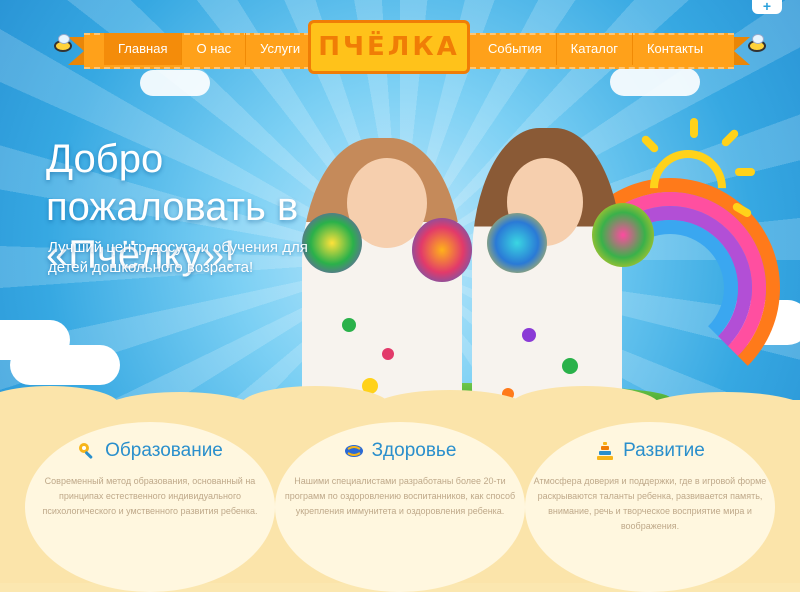 This screenshot has width=800, height=592. I want to click on site-logo: ПЧЁЛКА, so click(389, 47).